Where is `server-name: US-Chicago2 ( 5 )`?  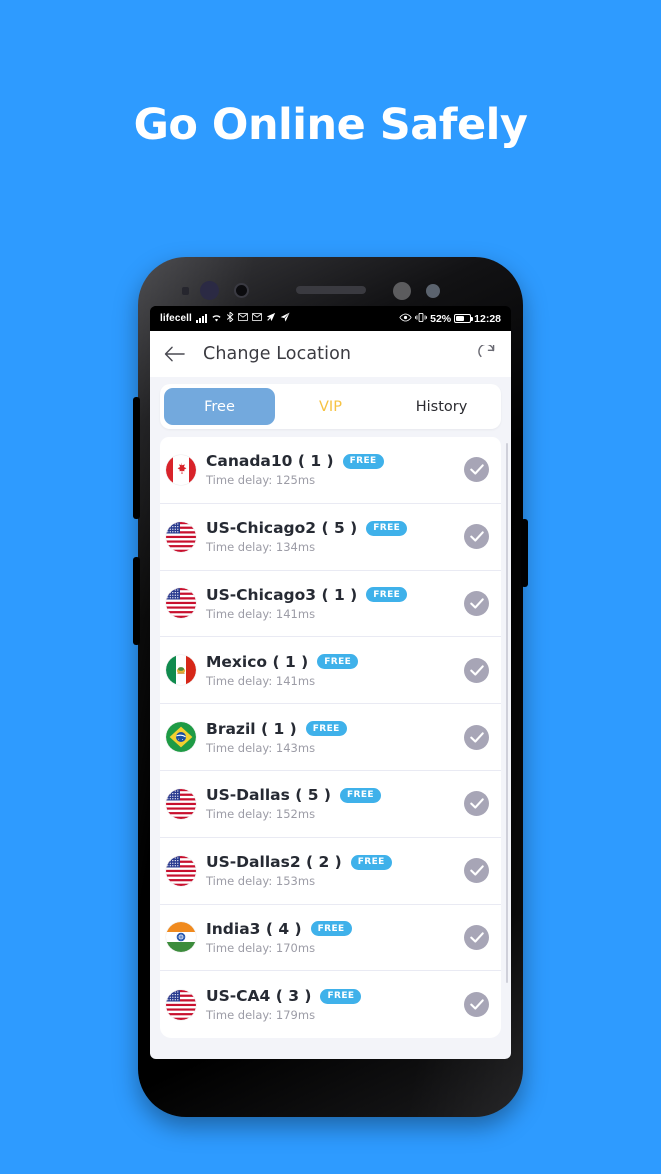 server-name: US-Chicago2 ( 5 ) is located at coordinates (282, 528).